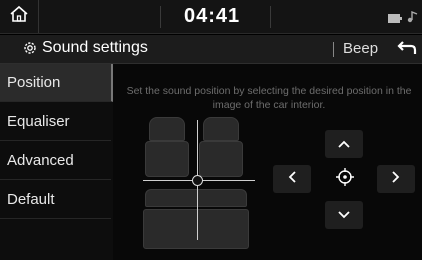  I want to click on back-button, so click(407, 49).